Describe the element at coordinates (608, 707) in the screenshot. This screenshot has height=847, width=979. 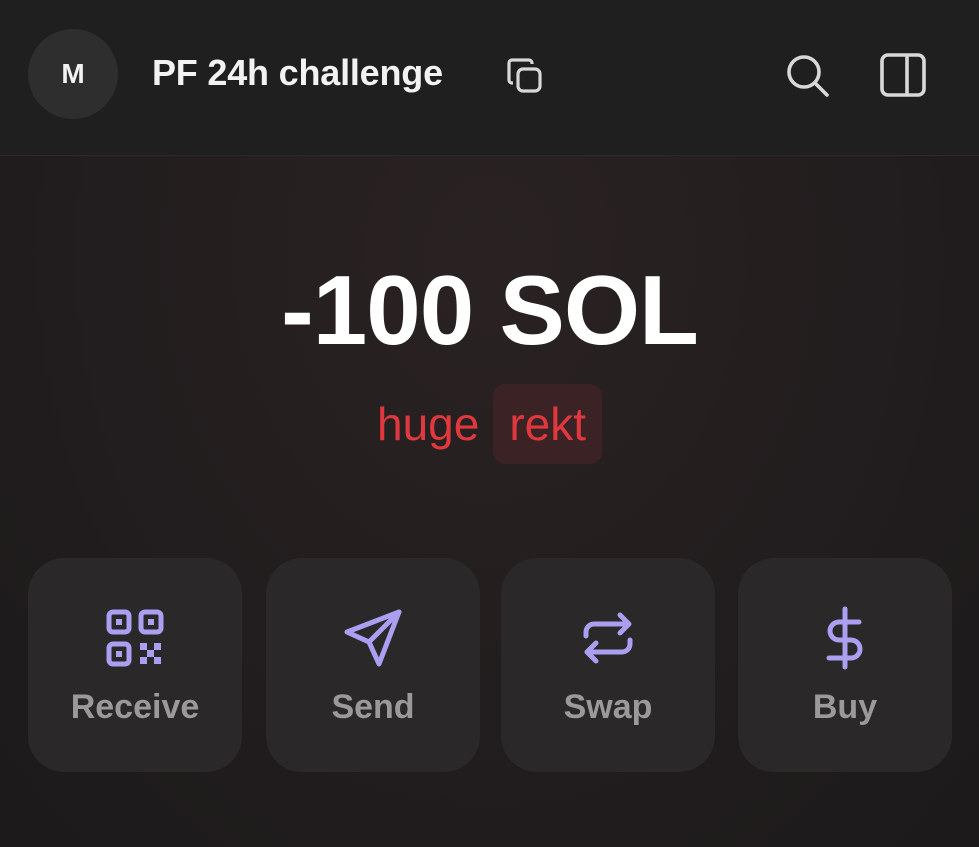
I see `swap-label: Swap` at that location.